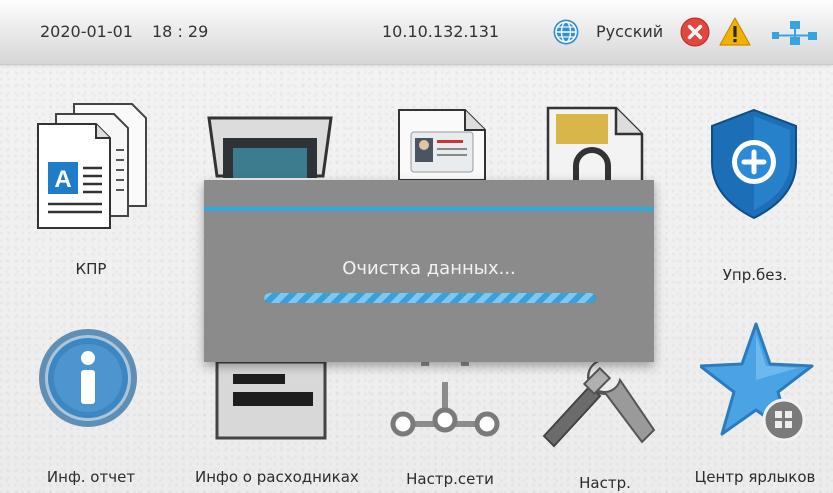  What do you see at coordinates (429, 209) in the screenshot?
I see `dialog-accent-line` at bounding box center [429, 209].